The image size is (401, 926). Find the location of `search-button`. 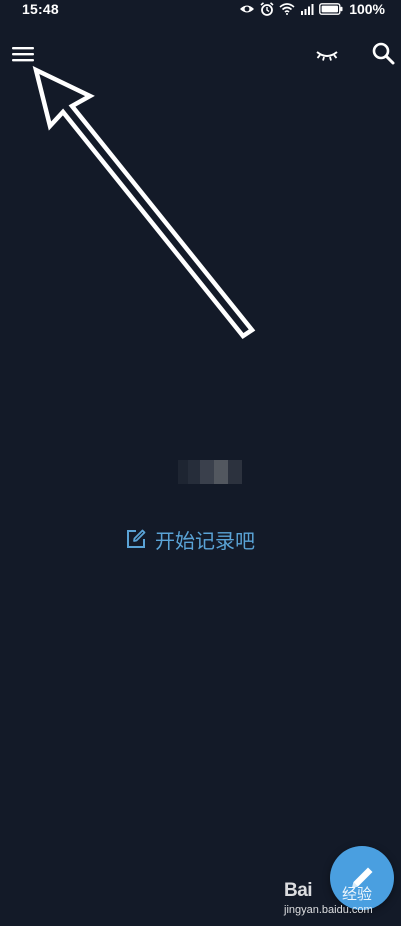

search-button is located at coordinates (383, 53).